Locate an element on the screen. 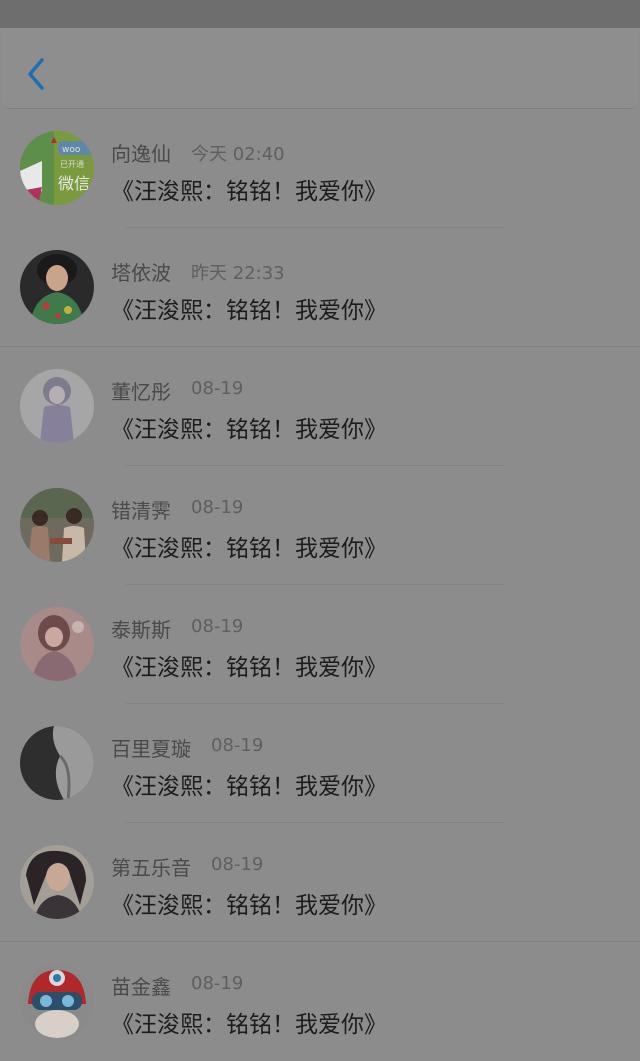  list-item: woo 已开通 微信 向逸仙 今天 02:40 《汪浚熙：铭铭！我爱你》 is located at coordinates (320, 168).